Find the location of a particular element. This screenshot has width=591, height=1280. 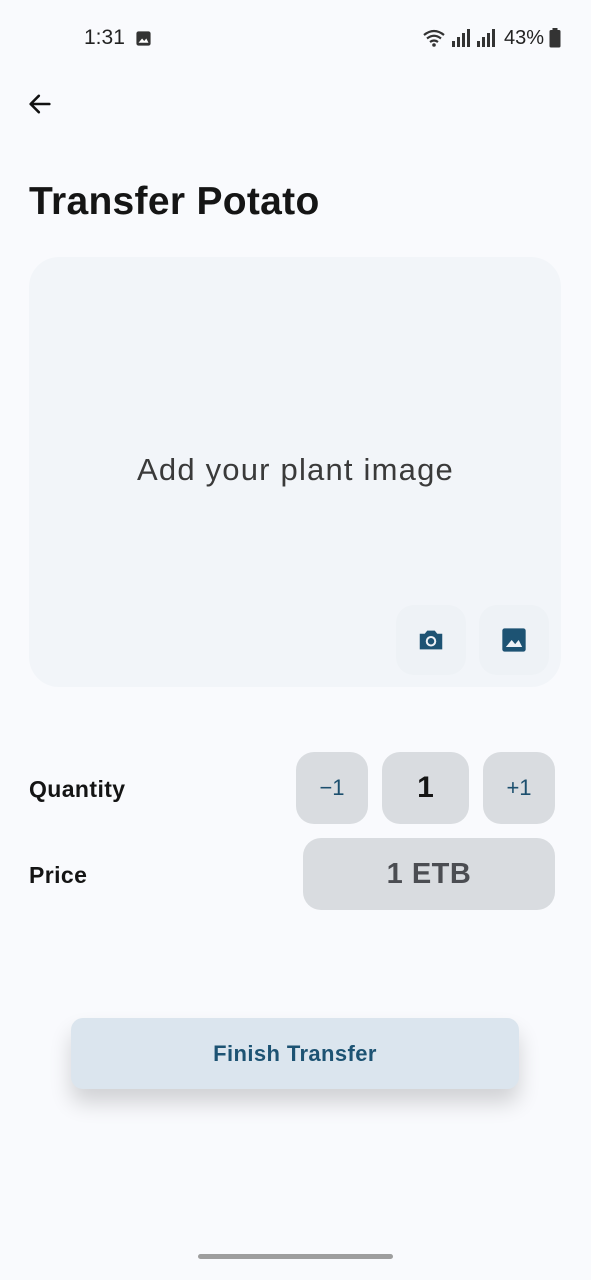

finish-transfer-button: Finish Transfer is located at coordinates (295, 1053).